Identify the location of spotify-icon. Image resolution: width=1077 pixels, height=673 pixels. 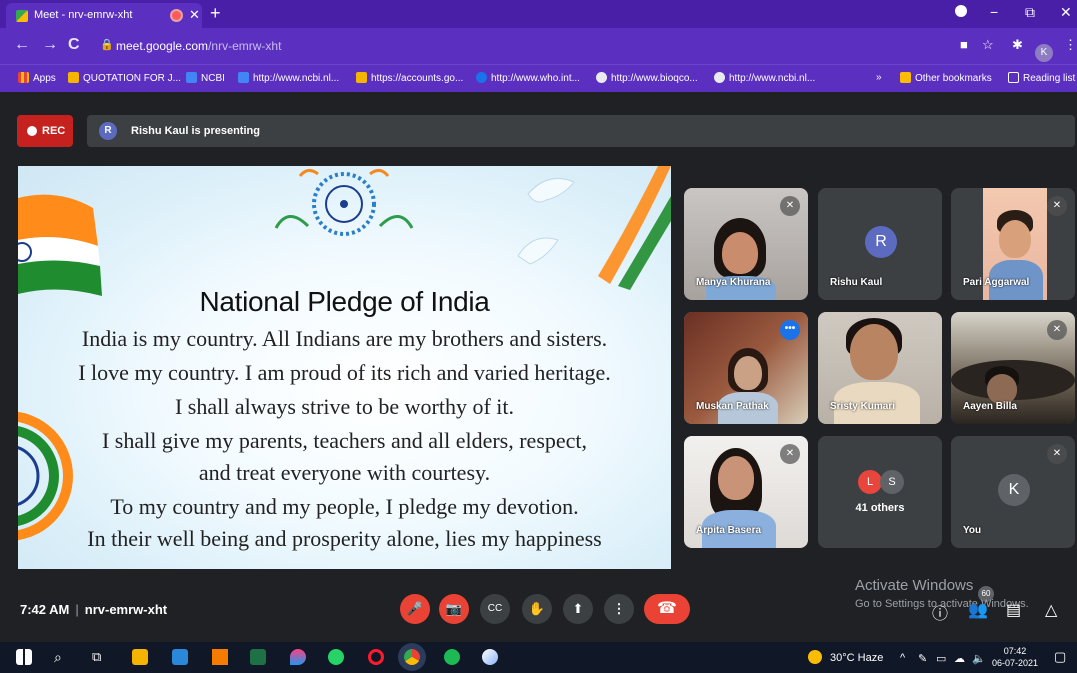
(452, 657).